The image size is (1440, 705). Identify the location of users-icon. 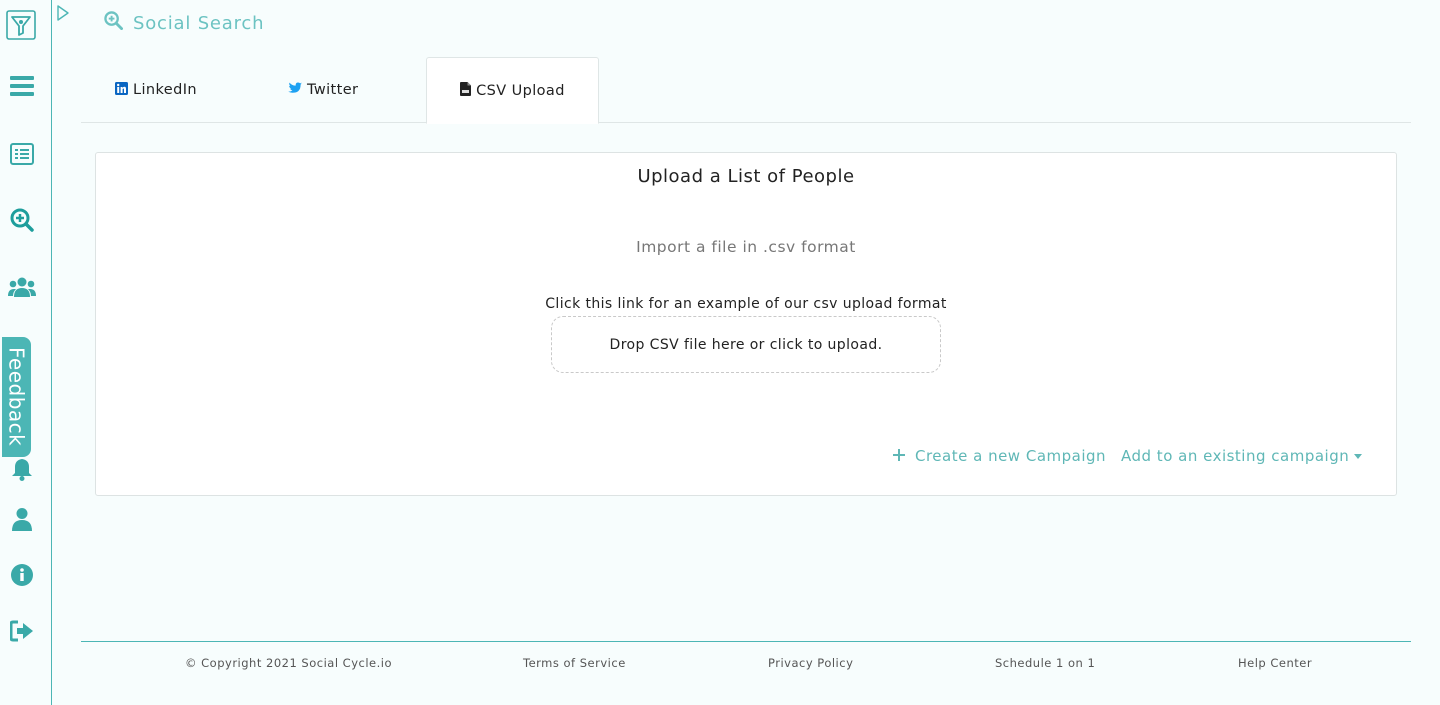
(22, 287).